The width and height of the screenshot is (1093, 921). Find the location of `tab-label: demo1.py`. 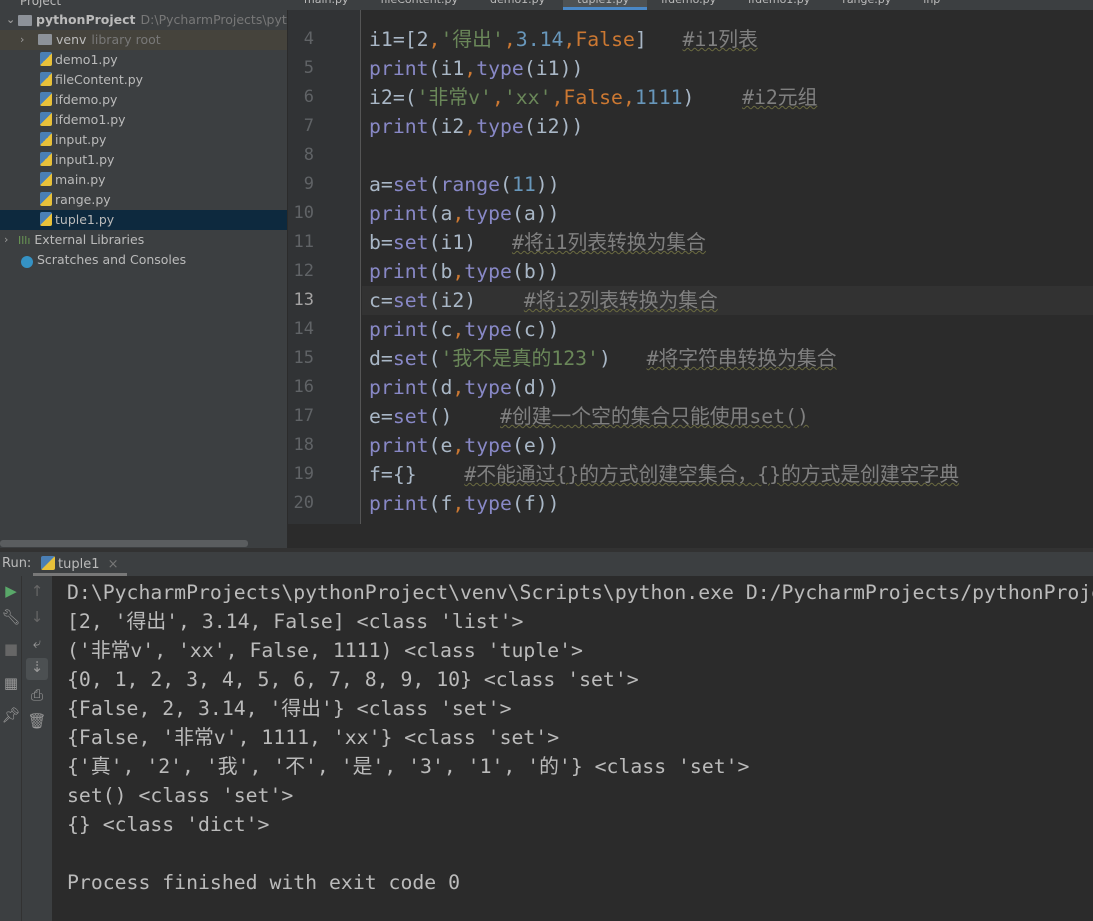

tab-label: demo1.py is located at coordinates (517, 3).